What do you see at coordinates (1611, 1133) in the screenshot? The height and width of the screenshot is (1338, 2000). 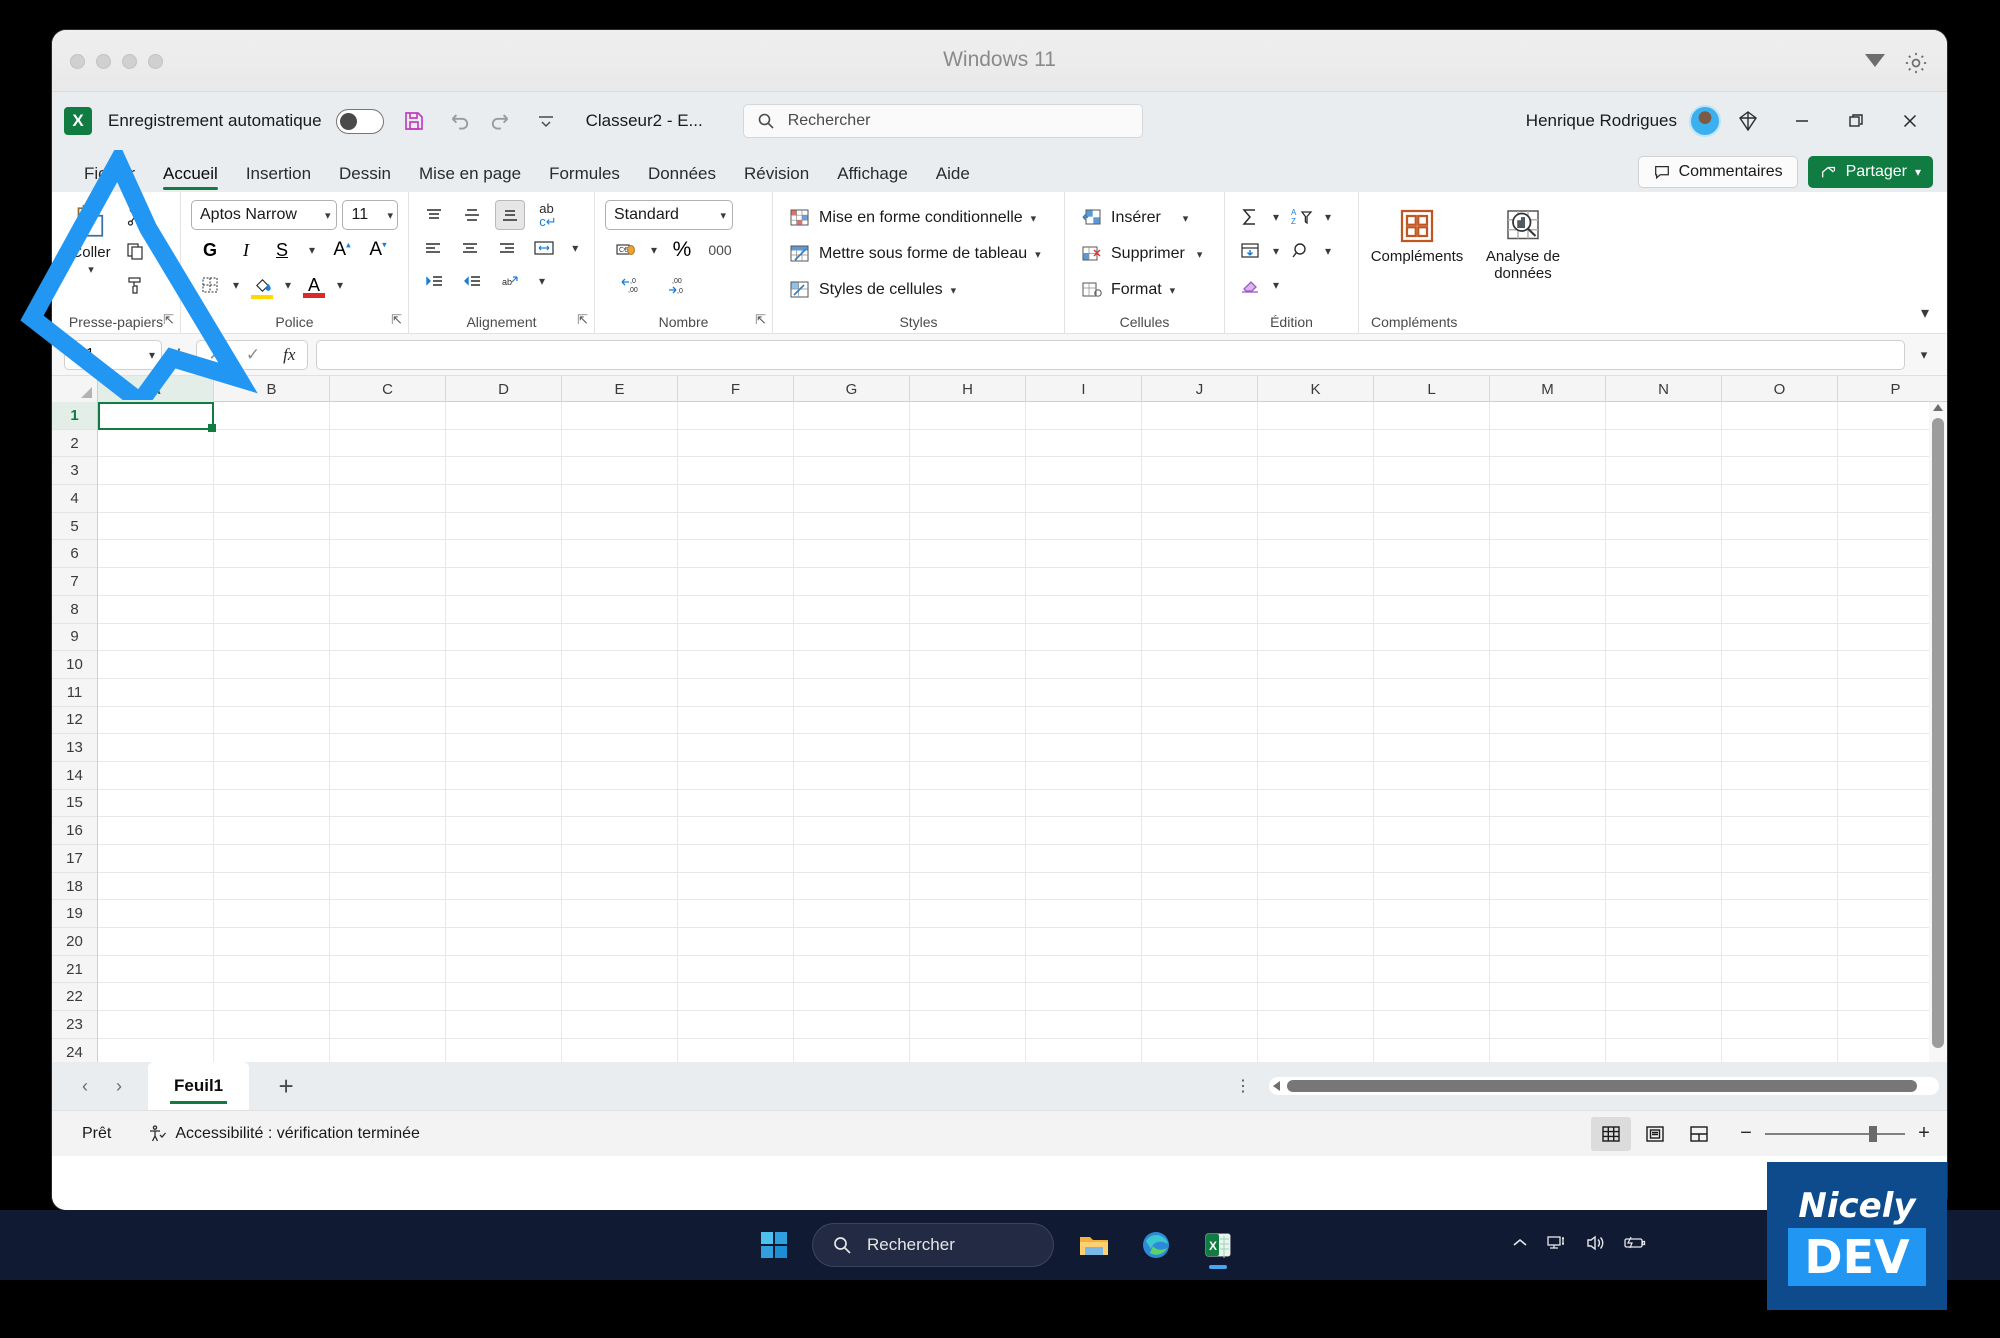 I see `normal-view-button` at bounding box center [1611, 1133].